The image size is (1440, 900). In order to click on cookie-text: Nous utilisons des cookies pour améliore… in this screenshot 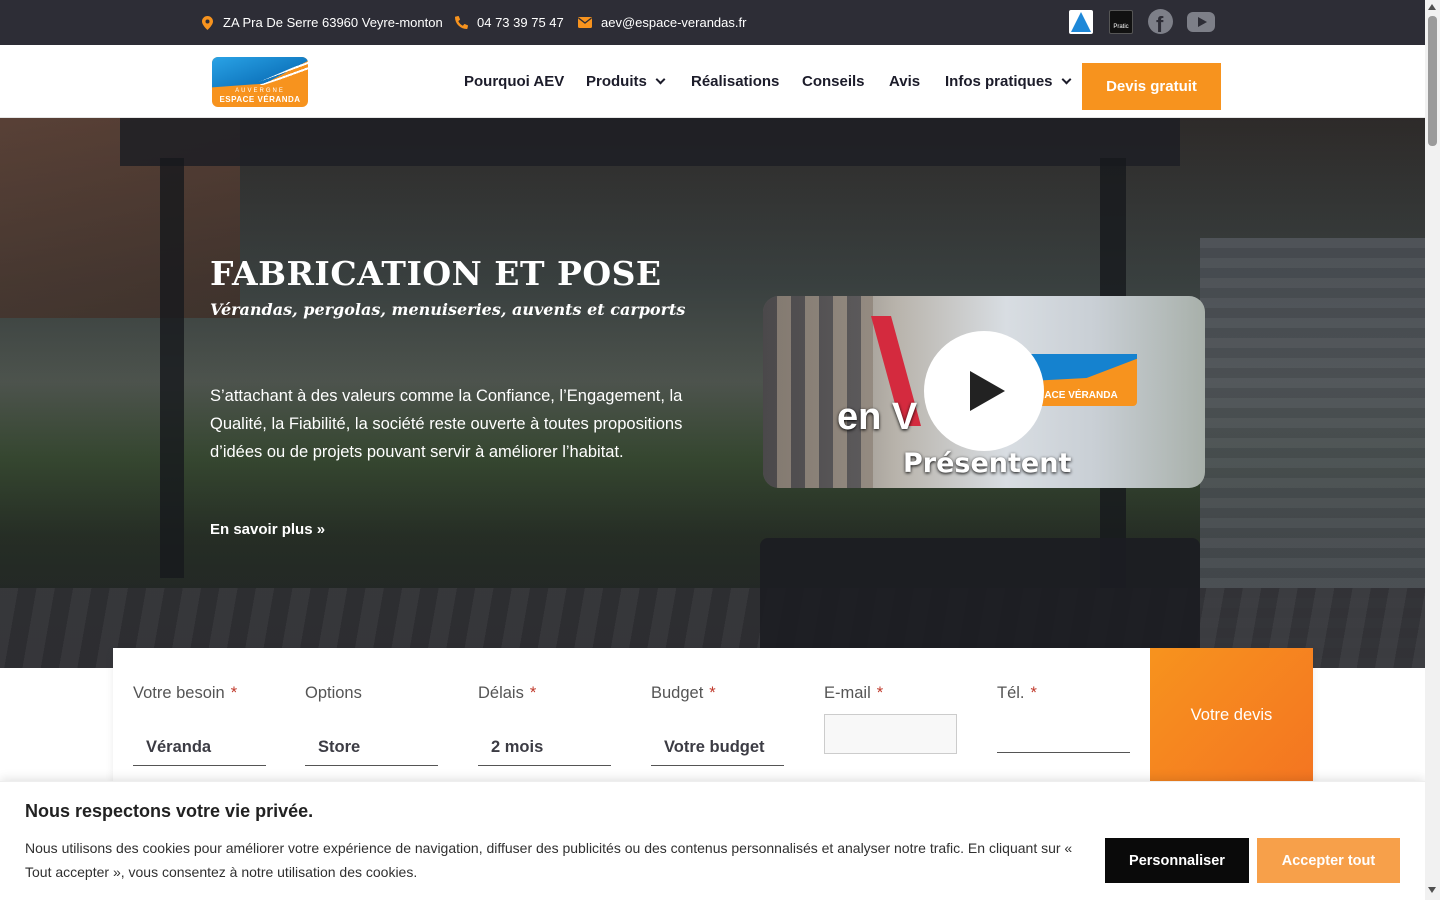, I will do `click(549, 860)`.